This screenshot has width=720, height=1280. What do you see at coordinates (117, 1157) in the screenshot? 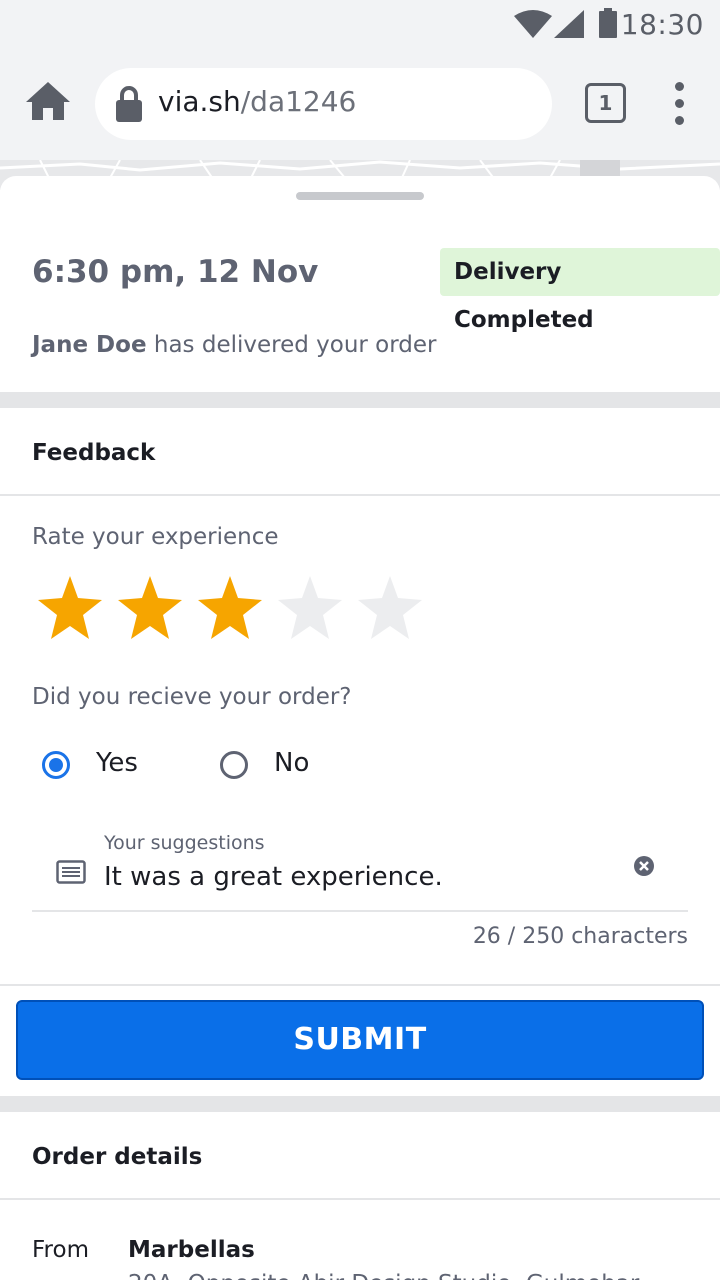
I see `order-details-title: Order details` at bounding box center [117, 1157].